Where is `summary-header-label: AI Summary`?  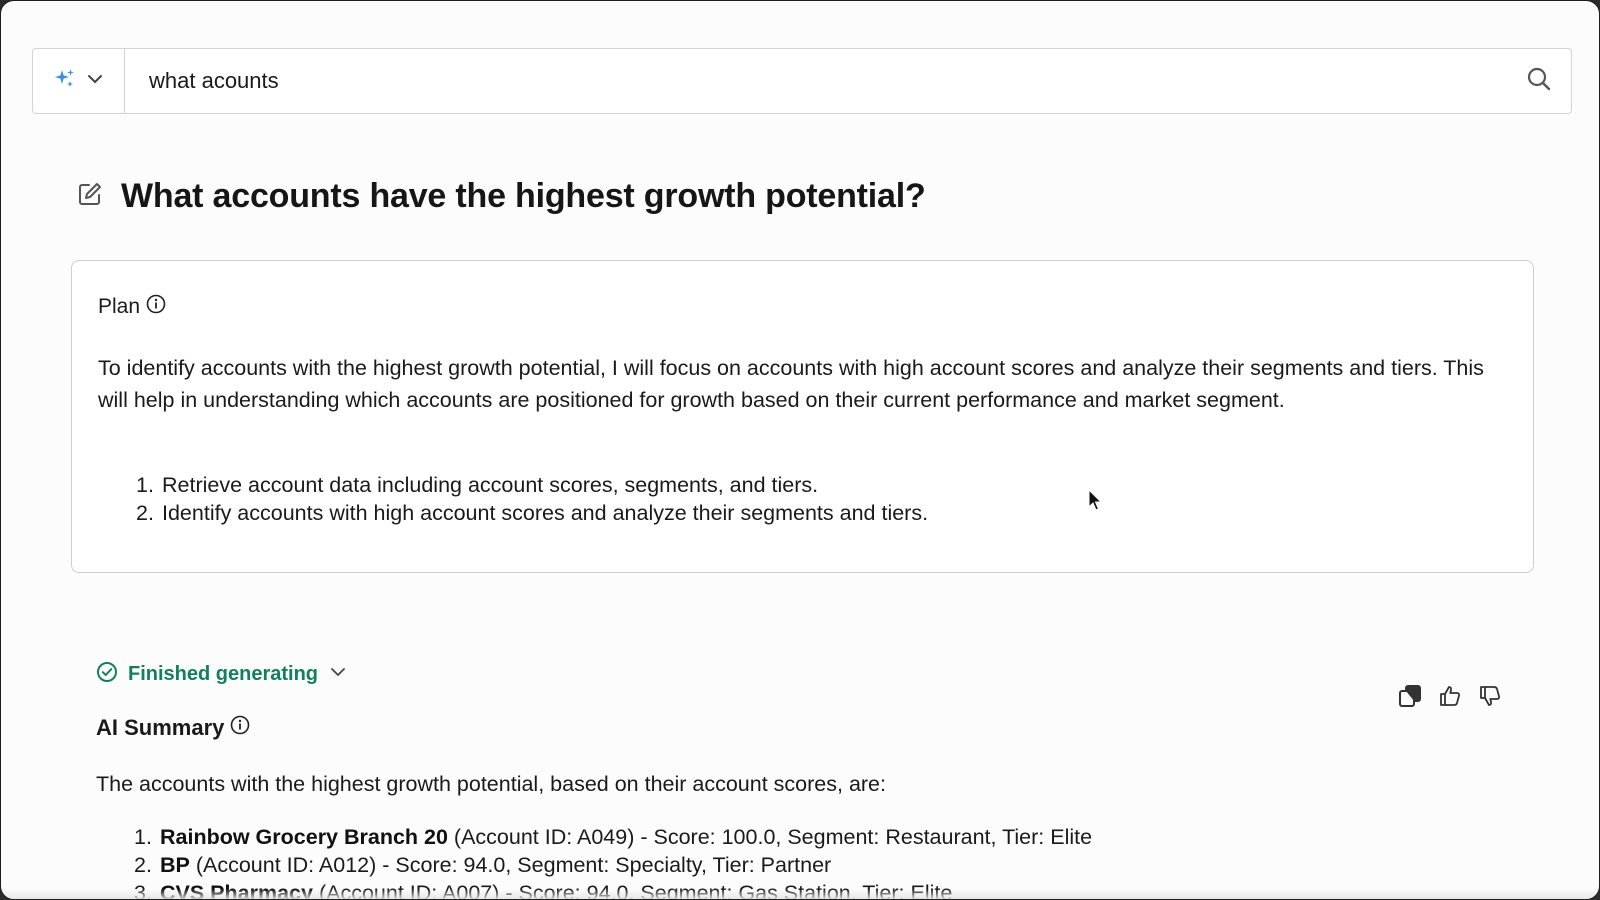 summary-header-label: AI Summary is located at coordinates (160, 727).